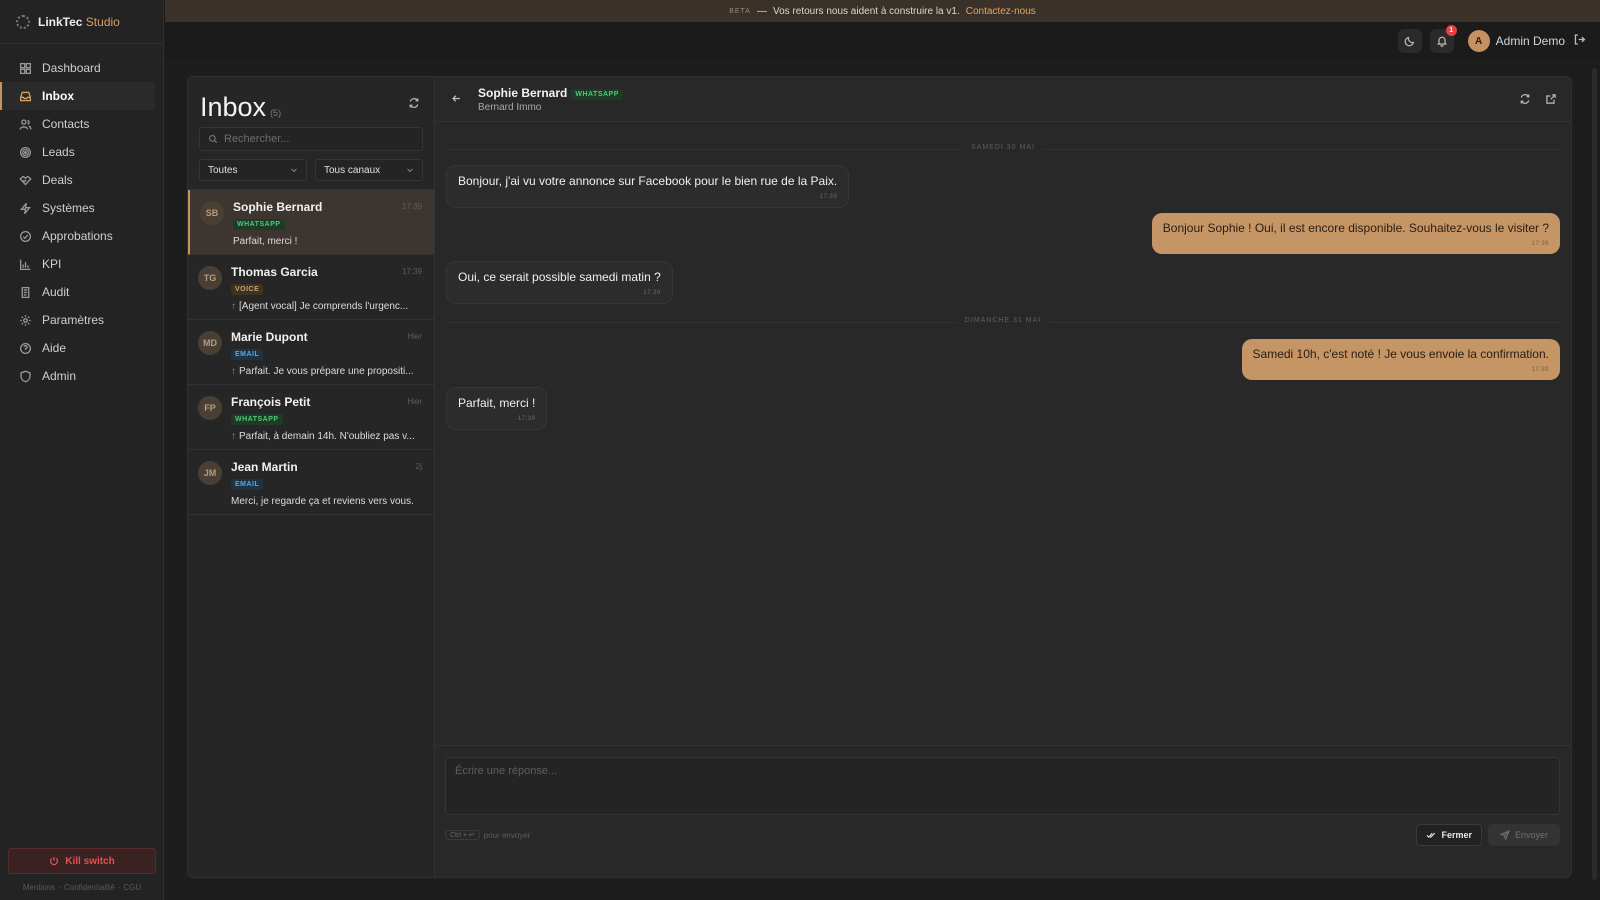 This screenshot has width=1600, height=900. What do you see at coordinates (274, 272) in the screenshot?
I see `contact-name: Thomas Garcia` at bounding box center [274, 272].